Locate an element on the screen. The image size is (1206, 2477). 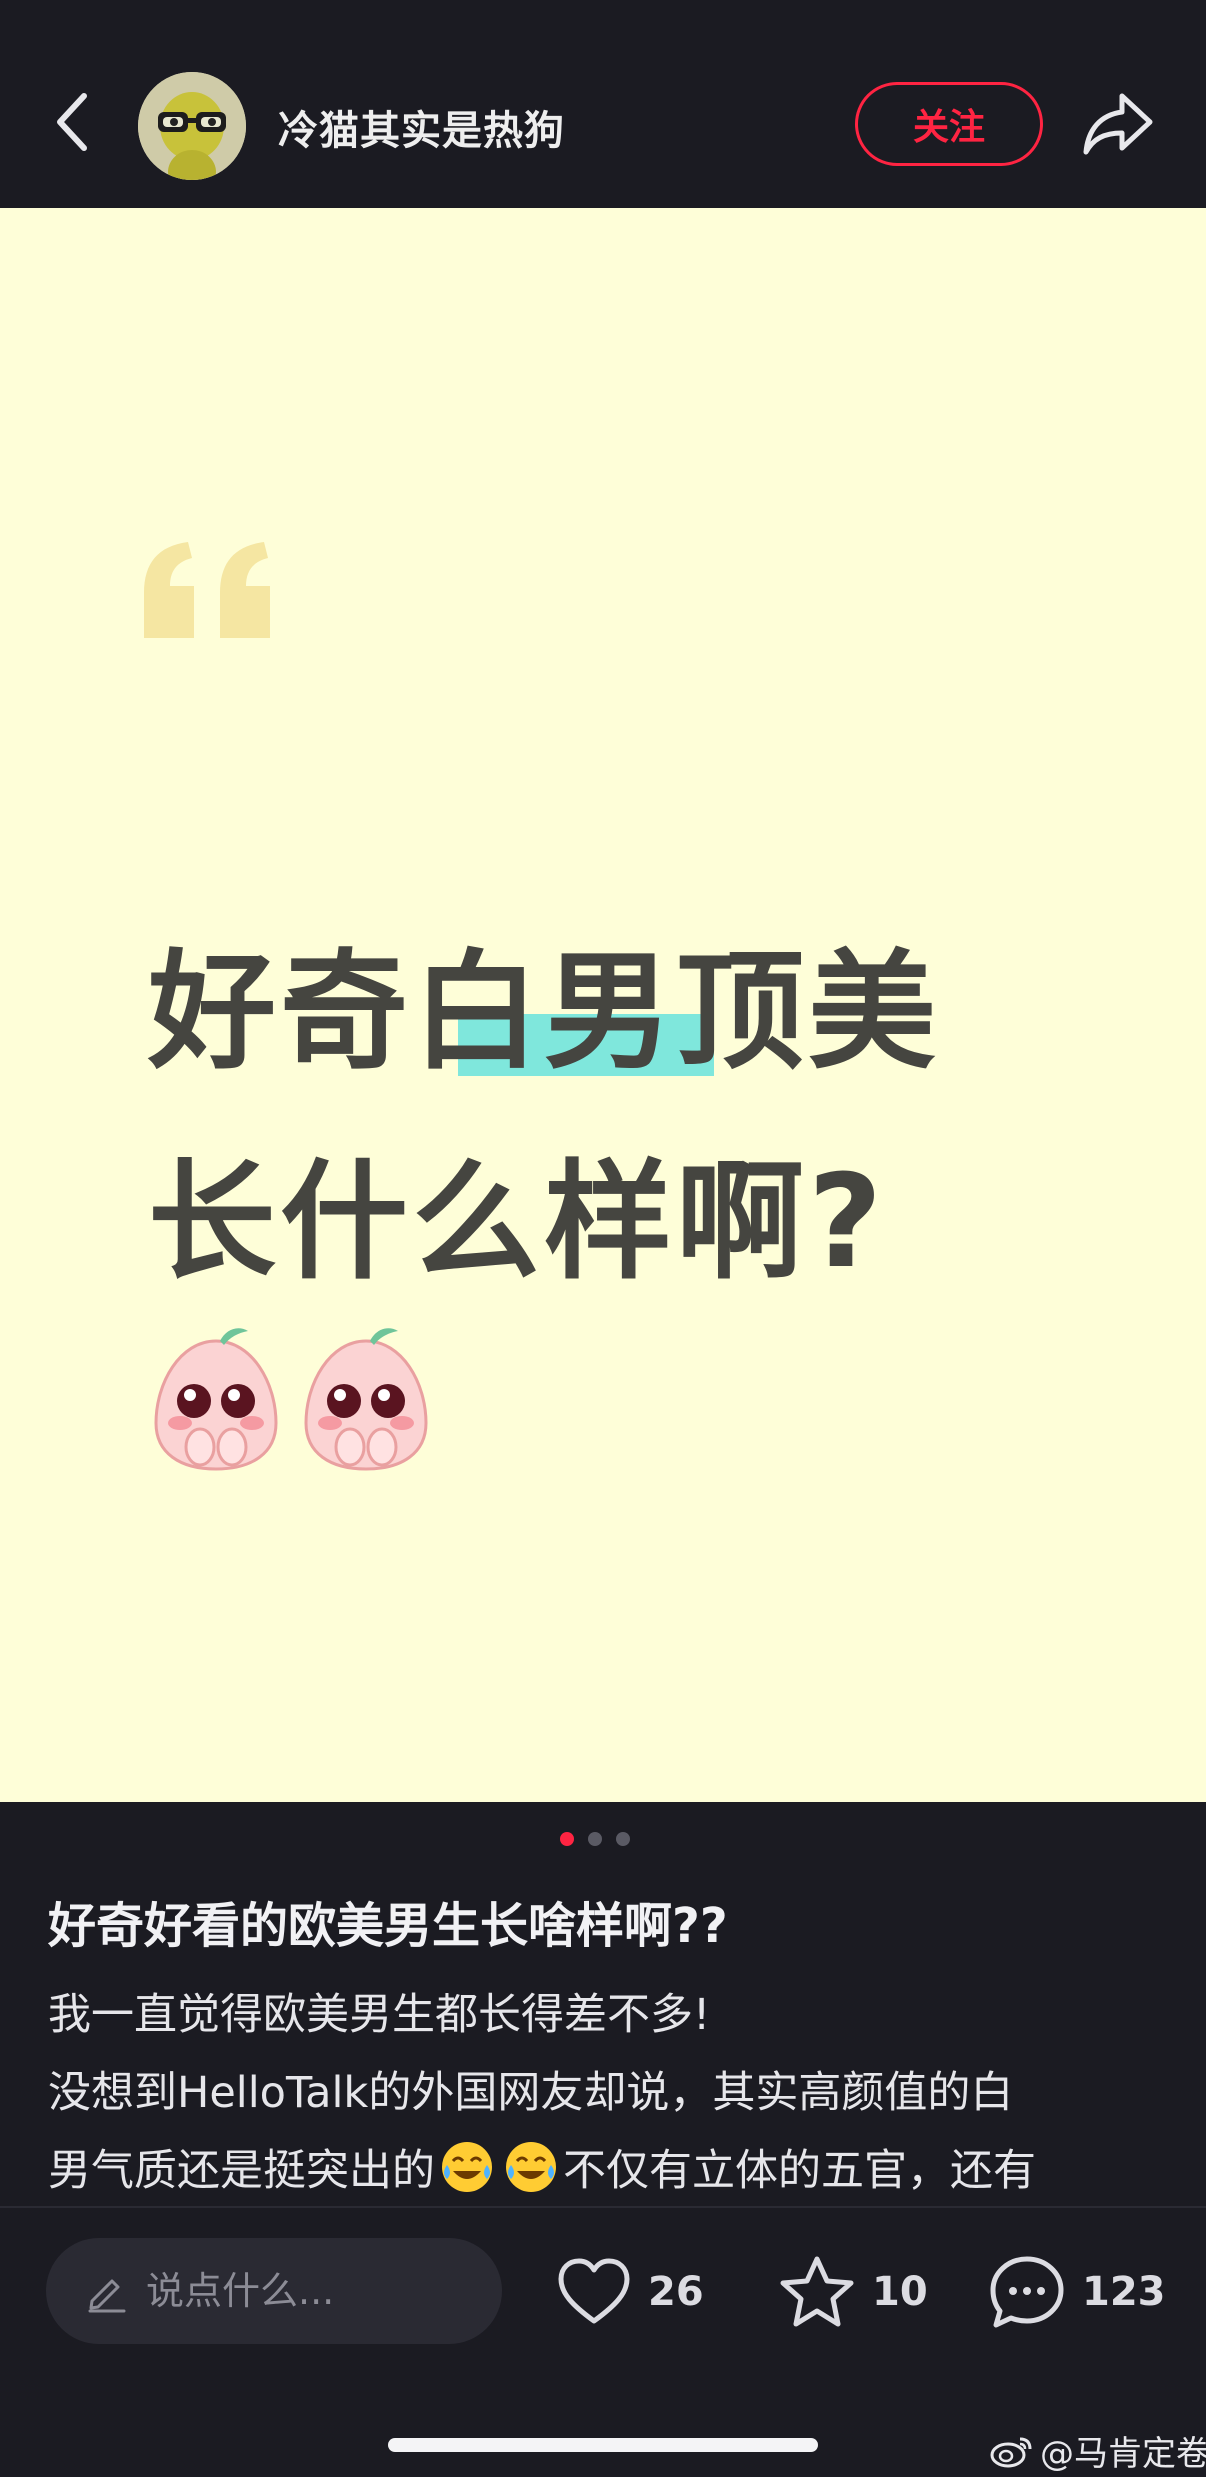
post-body-line: 没想到HelloTalk的外国网友却说，其实高颜值的白 is located at coordinates (531, 2093).